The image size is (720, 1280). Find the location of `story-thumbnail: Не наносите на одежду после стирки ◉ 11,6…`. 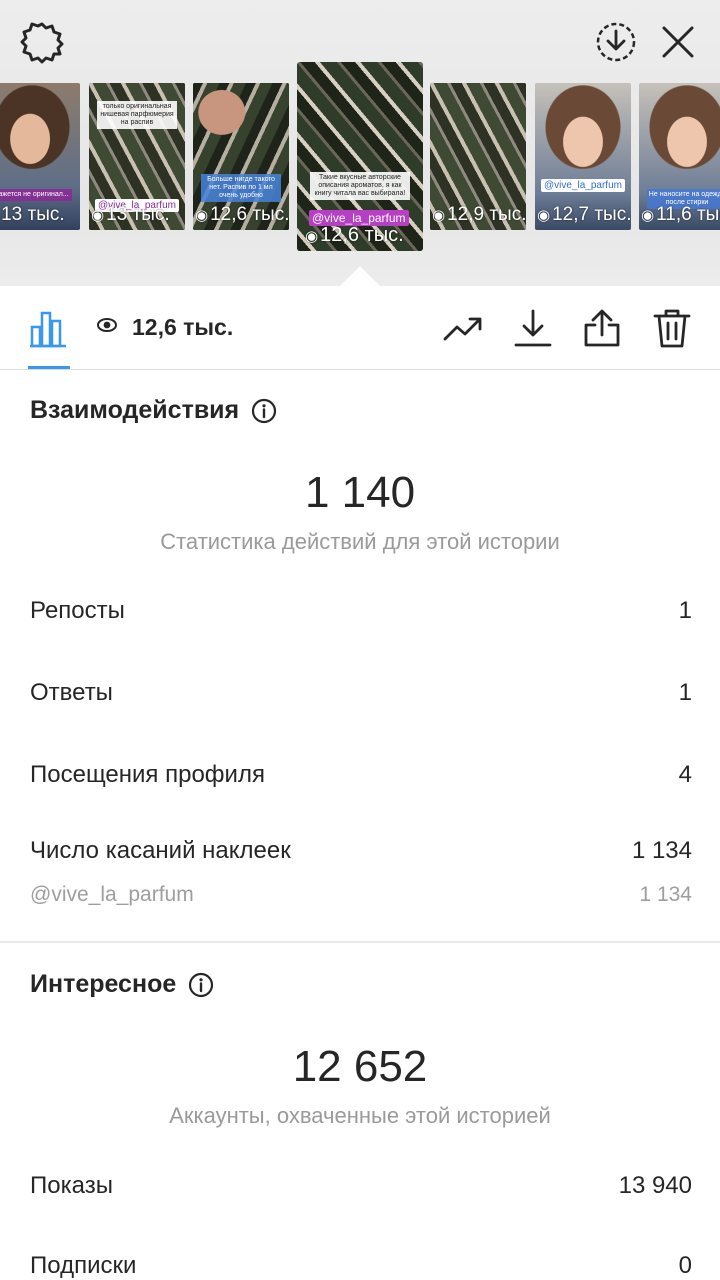

story-thumbnail: Не наносите на одежду после стирки ◉ 11,6… is located at coordinates (679, 156).